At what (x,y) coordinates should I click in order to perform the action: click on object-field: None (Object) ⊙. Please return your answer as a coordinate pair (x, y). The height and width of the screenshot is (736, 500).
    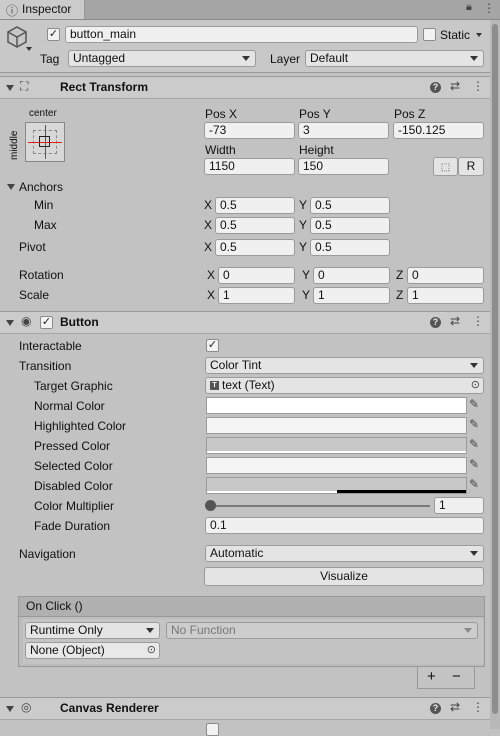
    Looking at the image, I should click on (92, 650).